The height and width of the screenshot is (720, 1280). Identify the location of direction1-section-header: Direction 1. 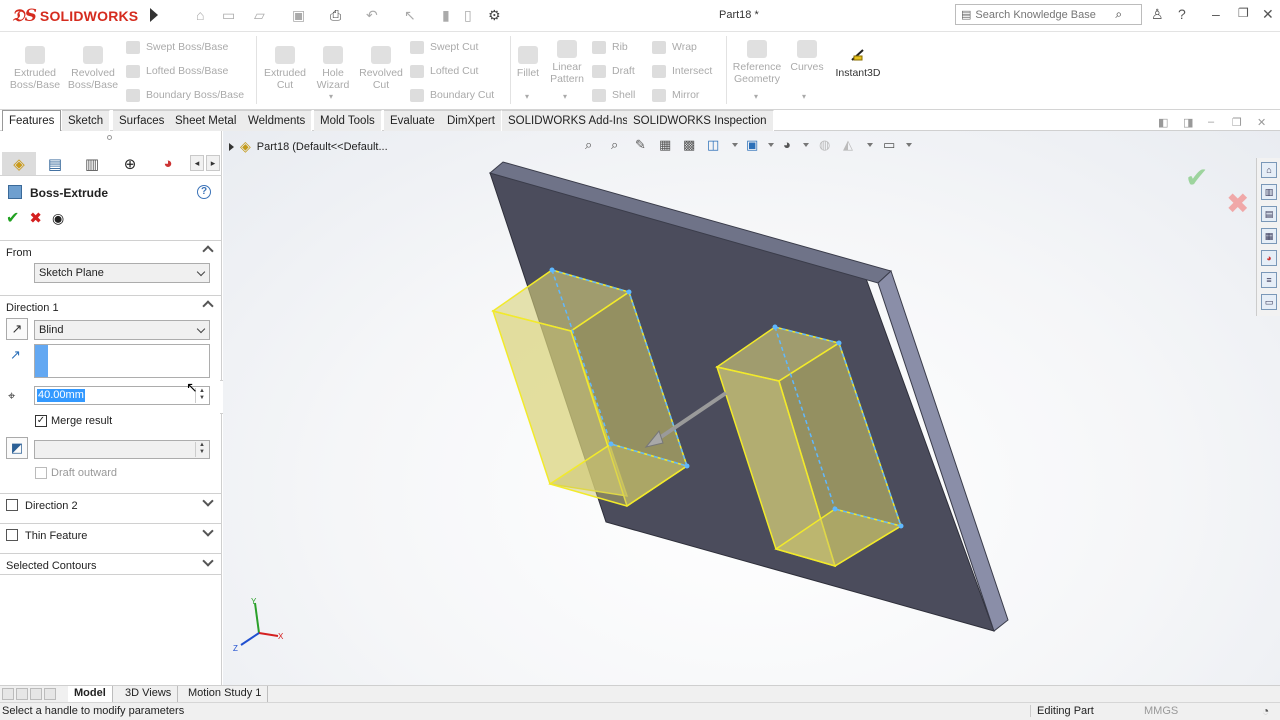
(111, 306).